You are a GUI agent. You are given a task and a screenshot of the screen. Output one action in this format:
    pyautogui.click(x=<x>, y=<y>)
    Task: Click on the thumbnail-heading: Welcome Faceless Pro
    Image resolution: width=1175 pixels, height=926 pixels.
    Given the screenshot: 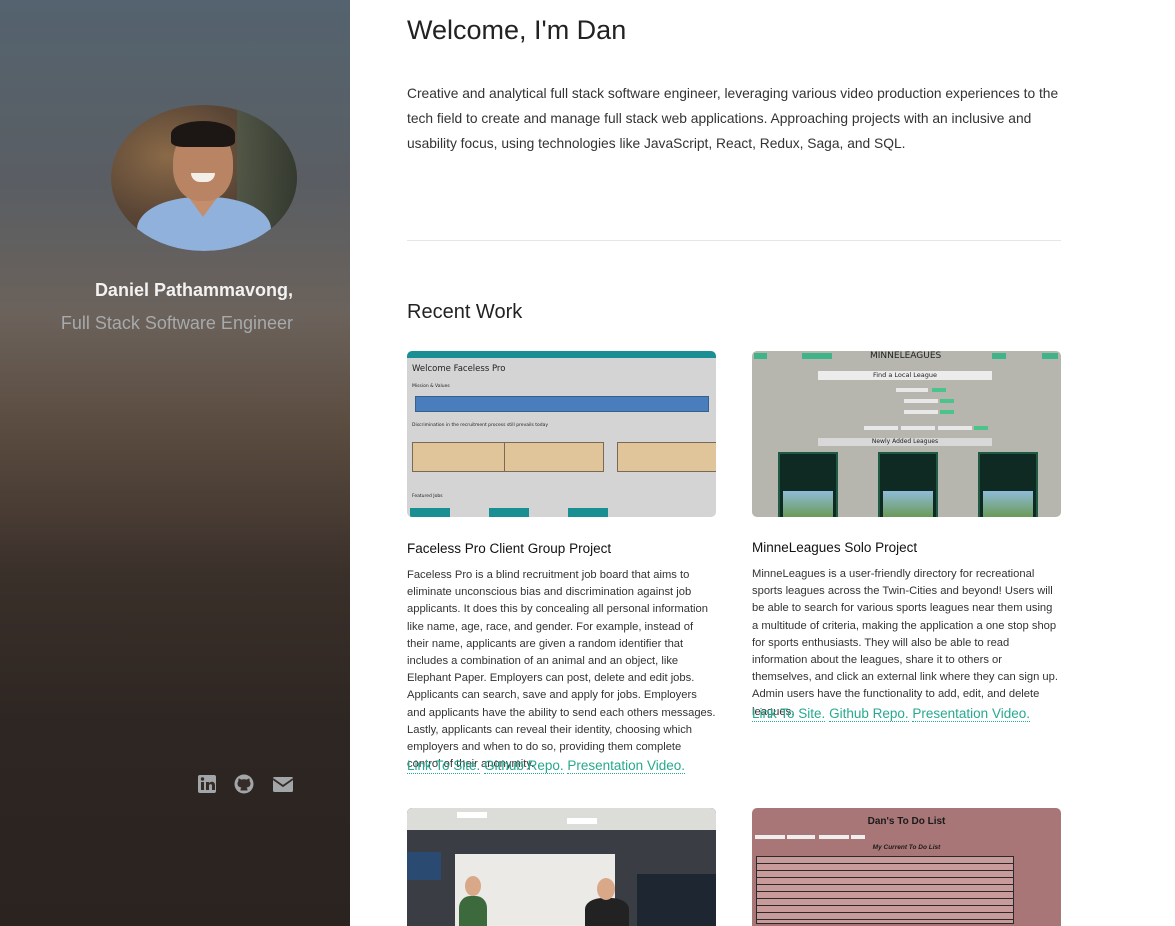 What is the action you would take?
    pyautogui.click(x=459, y=369)
    